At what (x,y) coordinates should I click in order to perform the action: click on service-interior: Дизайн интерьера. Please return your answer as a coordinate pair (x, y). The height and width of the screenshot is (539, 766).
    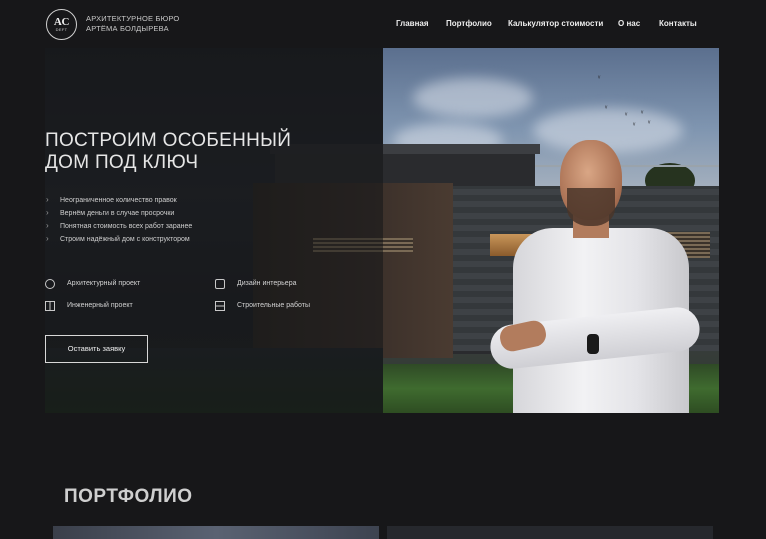
    Looking at the image, I should click on (267, 283).